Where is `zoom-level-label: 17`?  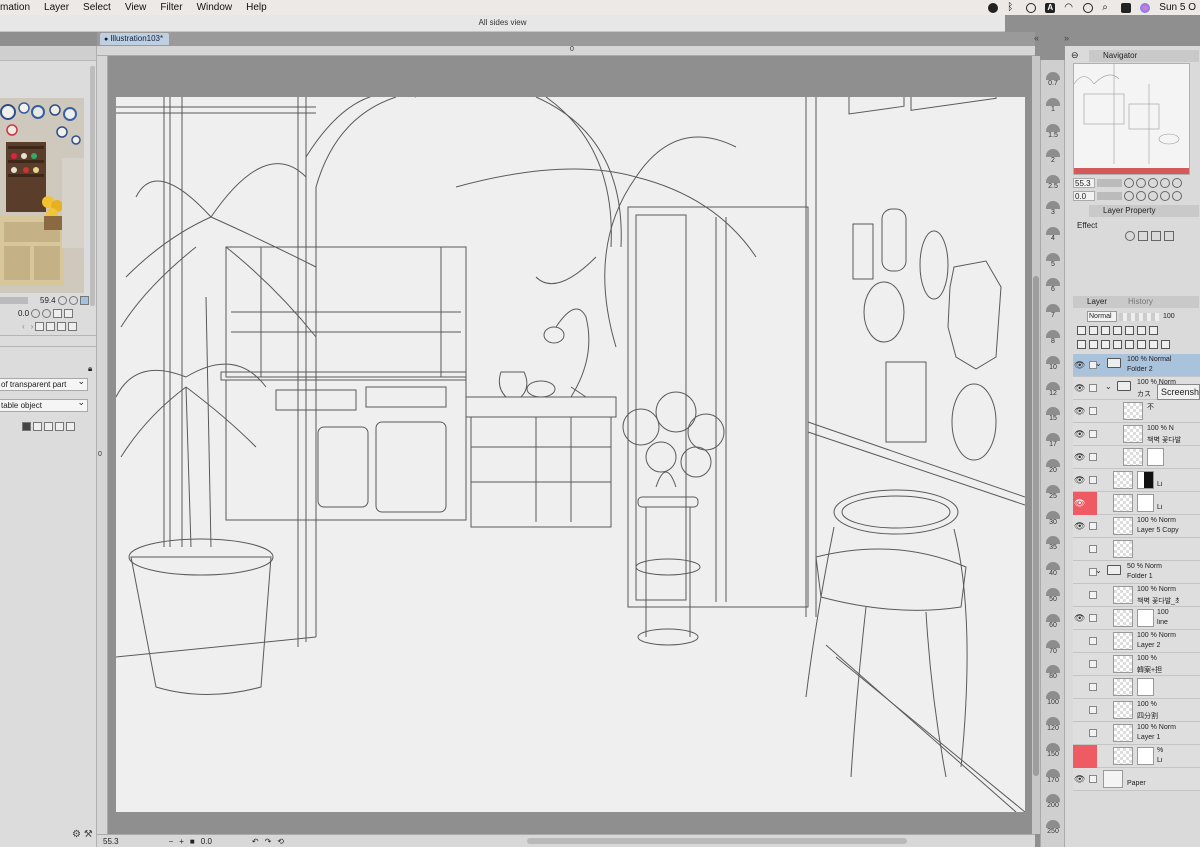 zoom-level-label: 17 is located at coordinates (1053, 444).